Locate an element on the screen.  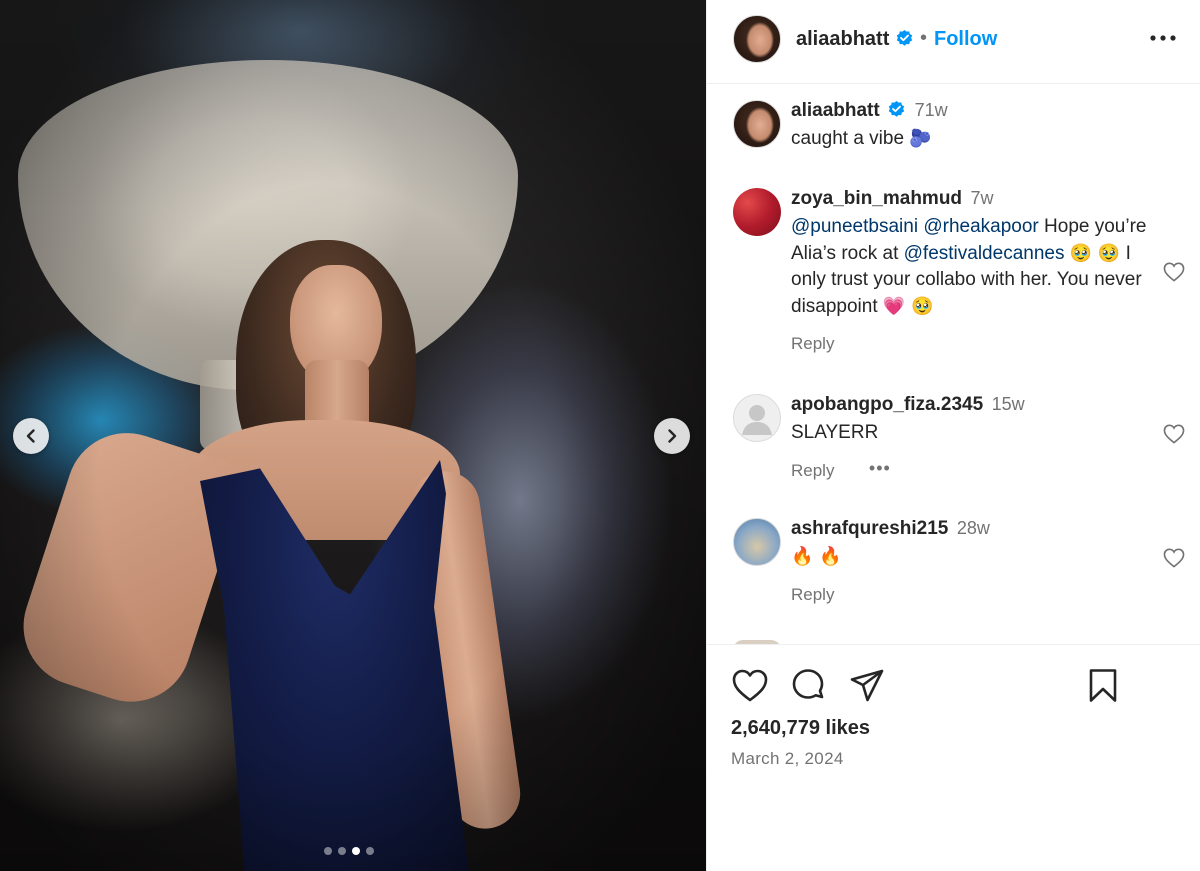
comment-text: SLAYERR is located at coordinates (835, 432).